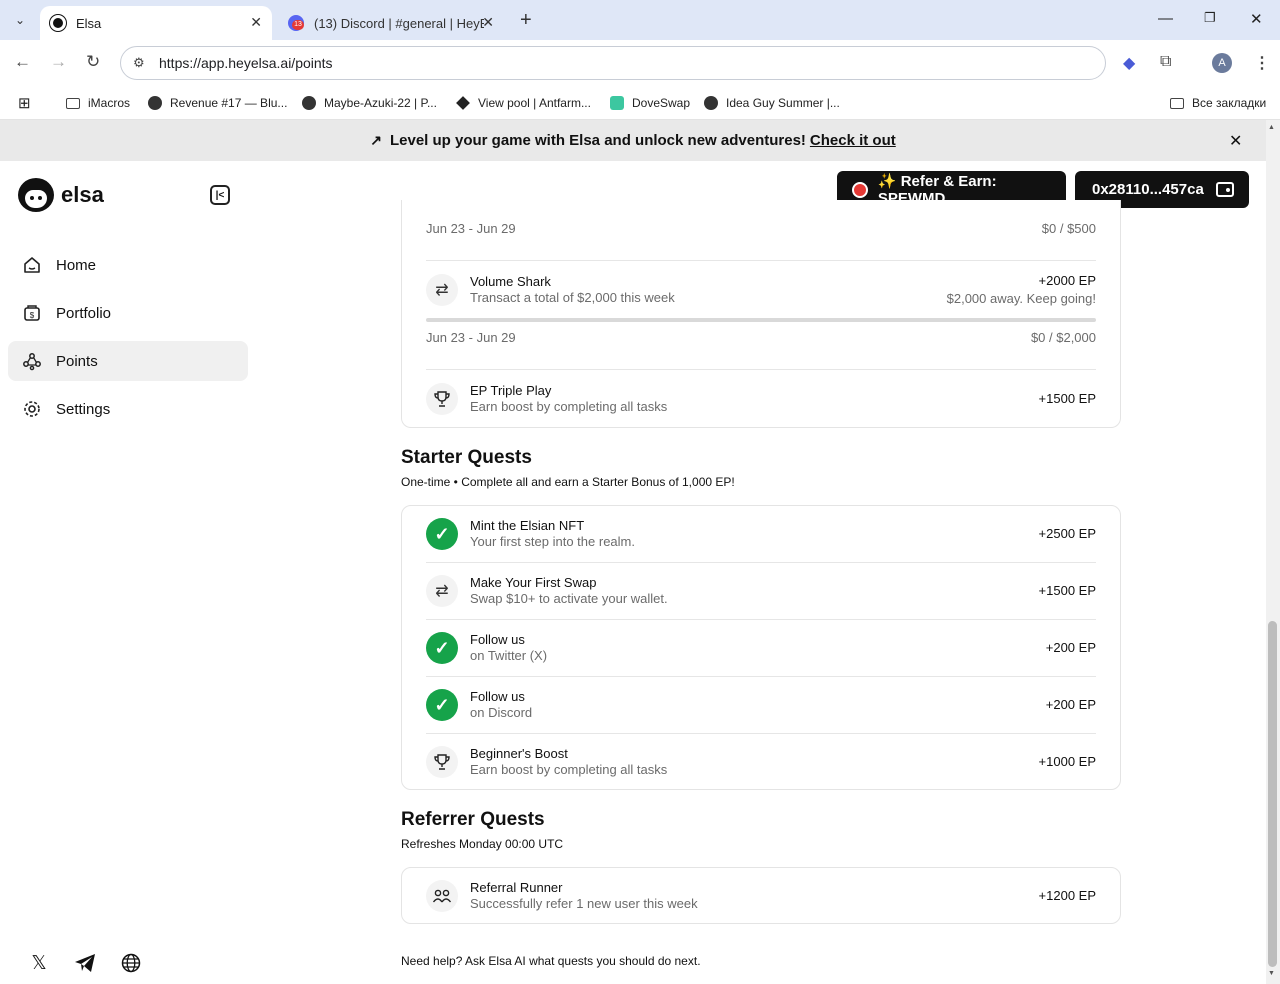 The height and width of the screenshot is (984, 1280). I want to click on sidebar-item-label: Points, so click(77, 361).